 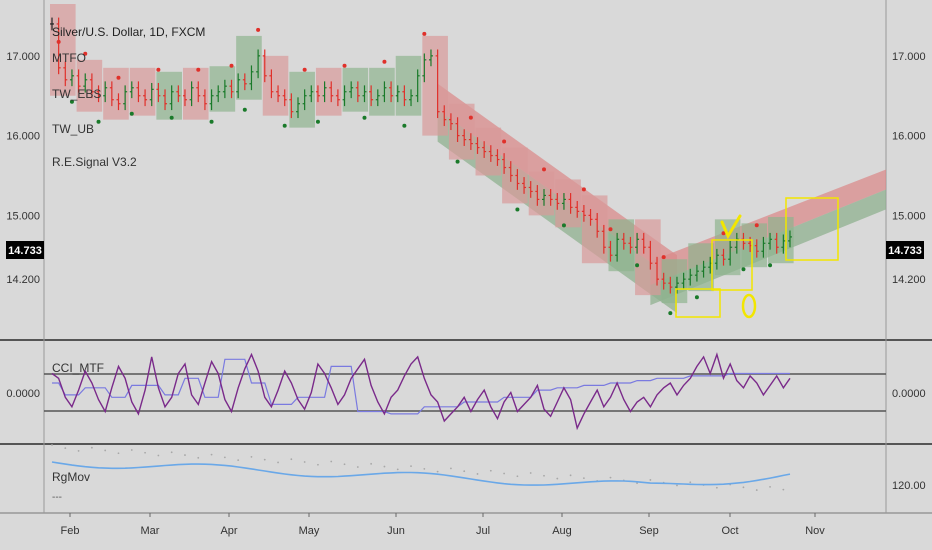 What do you see at coordinates (69, 58) in the screenshot?
I see `indicator-label-1: MTFO` at bounding box center [69, 58].